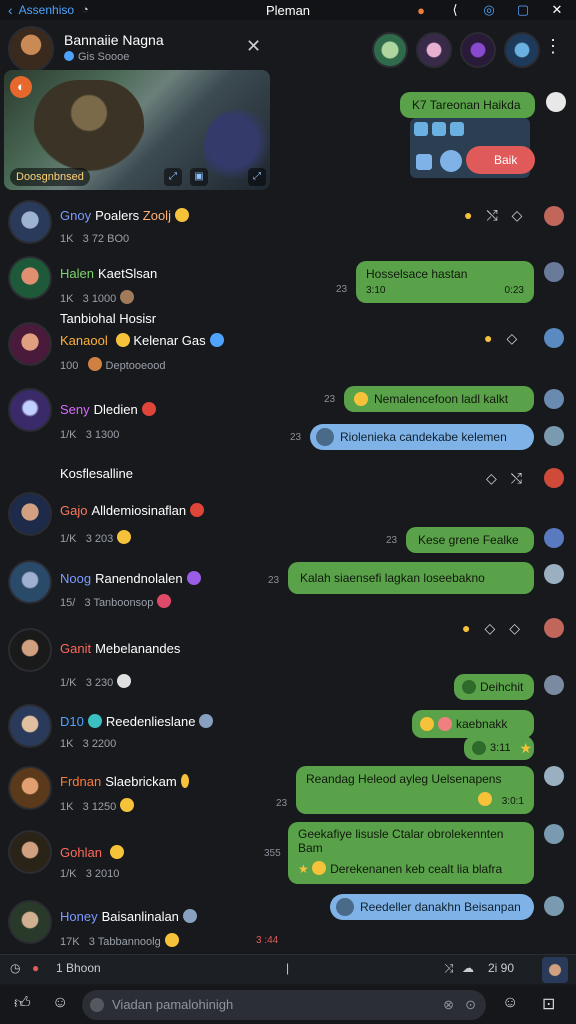 The image size is (576, 1024). Describe the element at coordinates (137, 721) in the screenshot. I see `username: D10 Reedenlieslane` at that location.